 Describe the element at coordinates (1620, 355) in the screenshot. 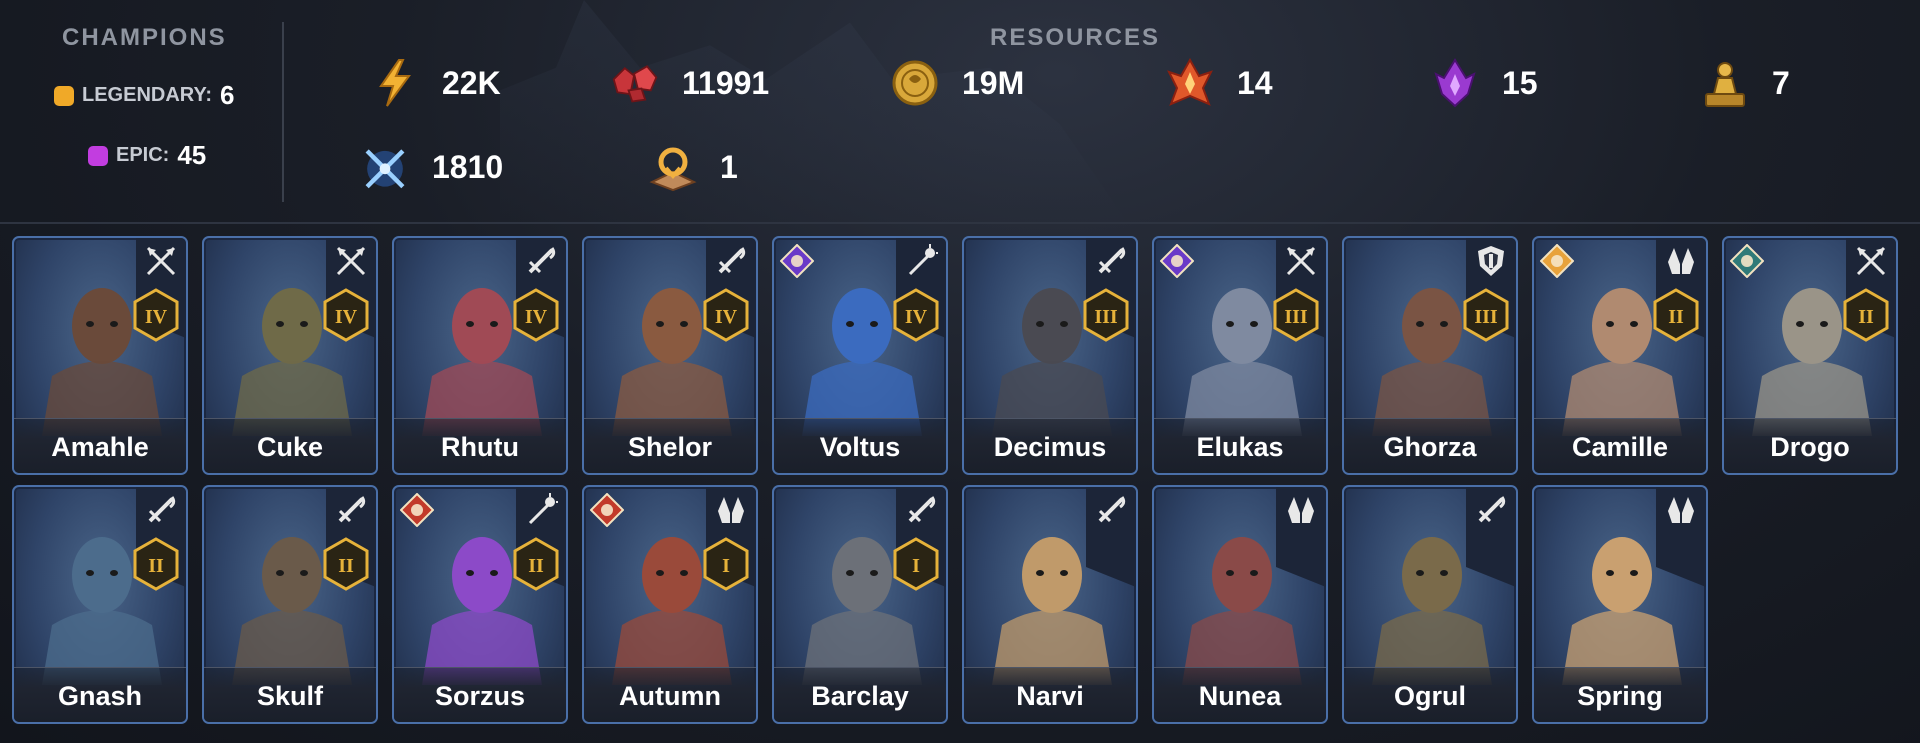

I see `champion-card: II Camille` at that location.